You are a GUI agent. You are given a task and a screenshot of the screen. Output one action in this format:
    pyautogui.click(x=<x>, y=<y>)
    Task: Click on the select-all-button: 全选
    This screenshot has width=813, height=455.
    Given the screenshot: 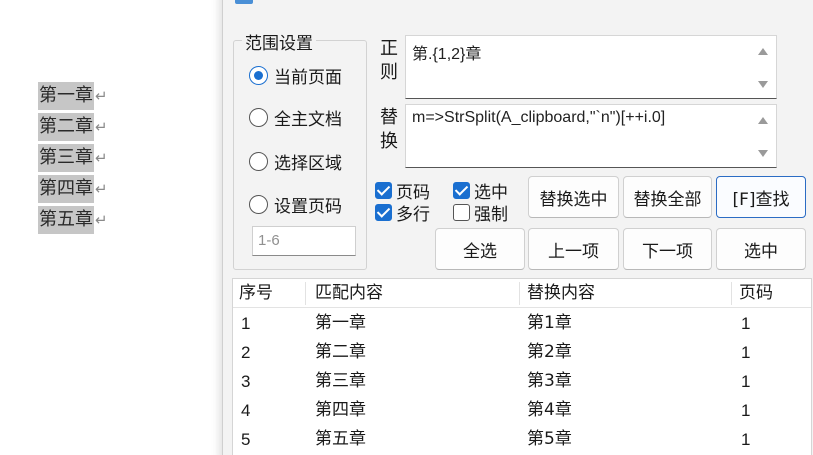 What is the action you would take?
    pyautogui.click(x=480, y=249)
    